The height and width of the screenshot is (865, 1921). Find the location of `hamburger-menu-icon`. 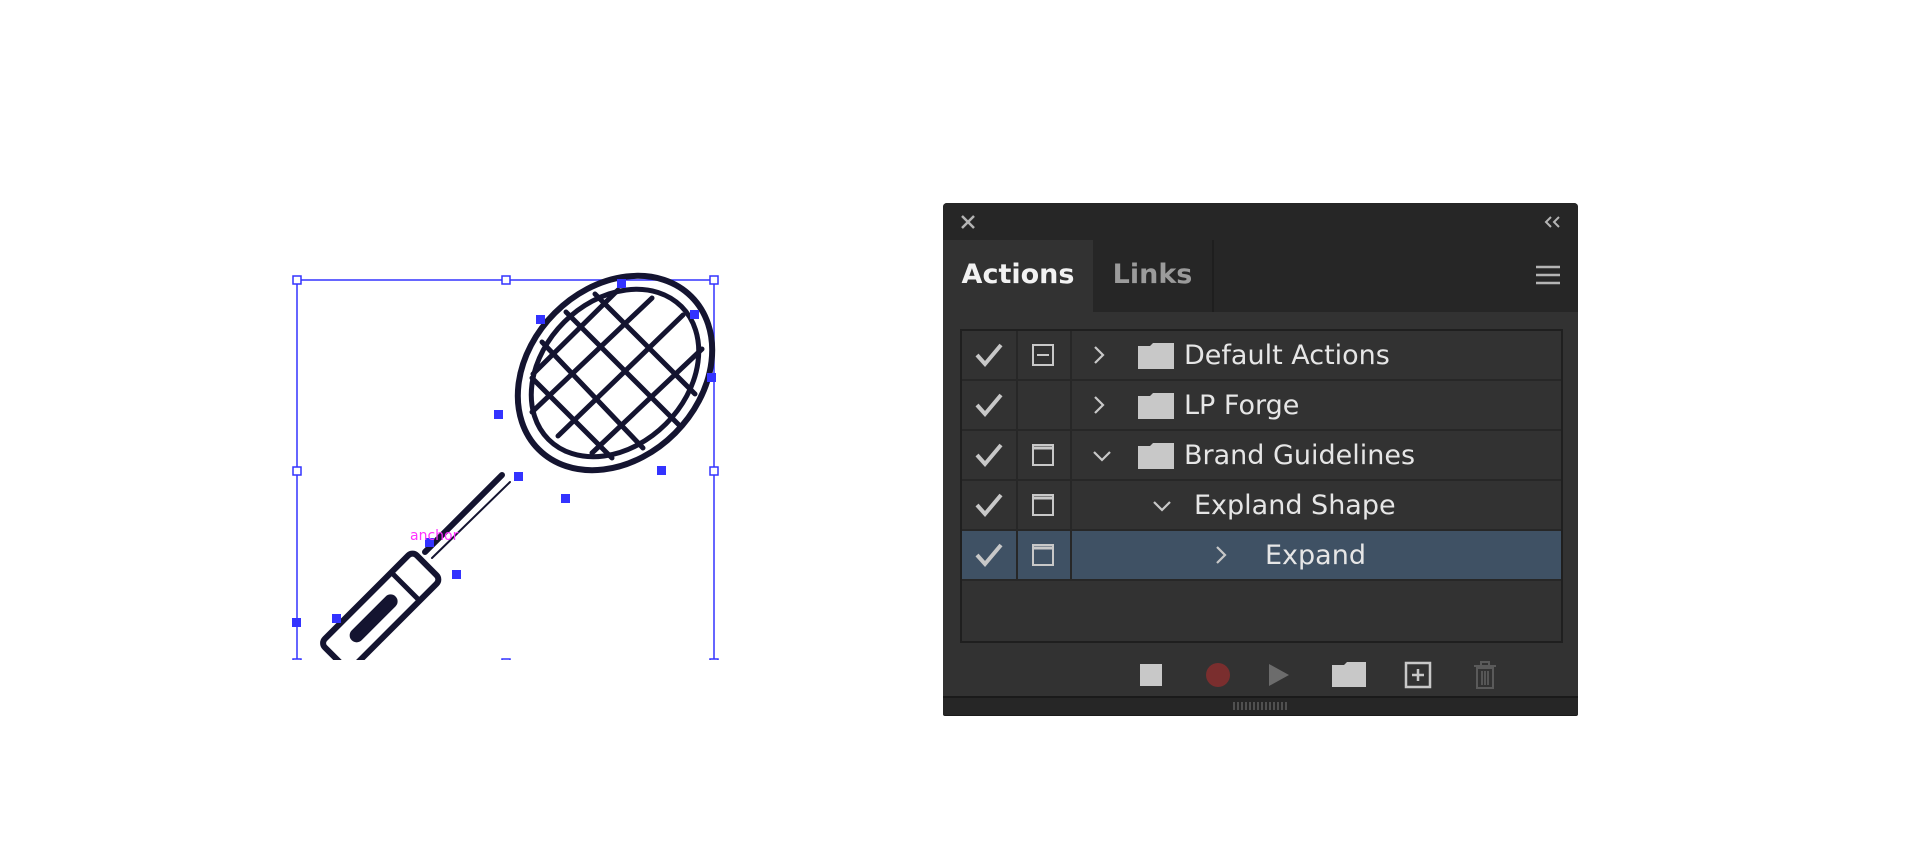

hamburger-menu-icon is located at coordinates (1548, 275).